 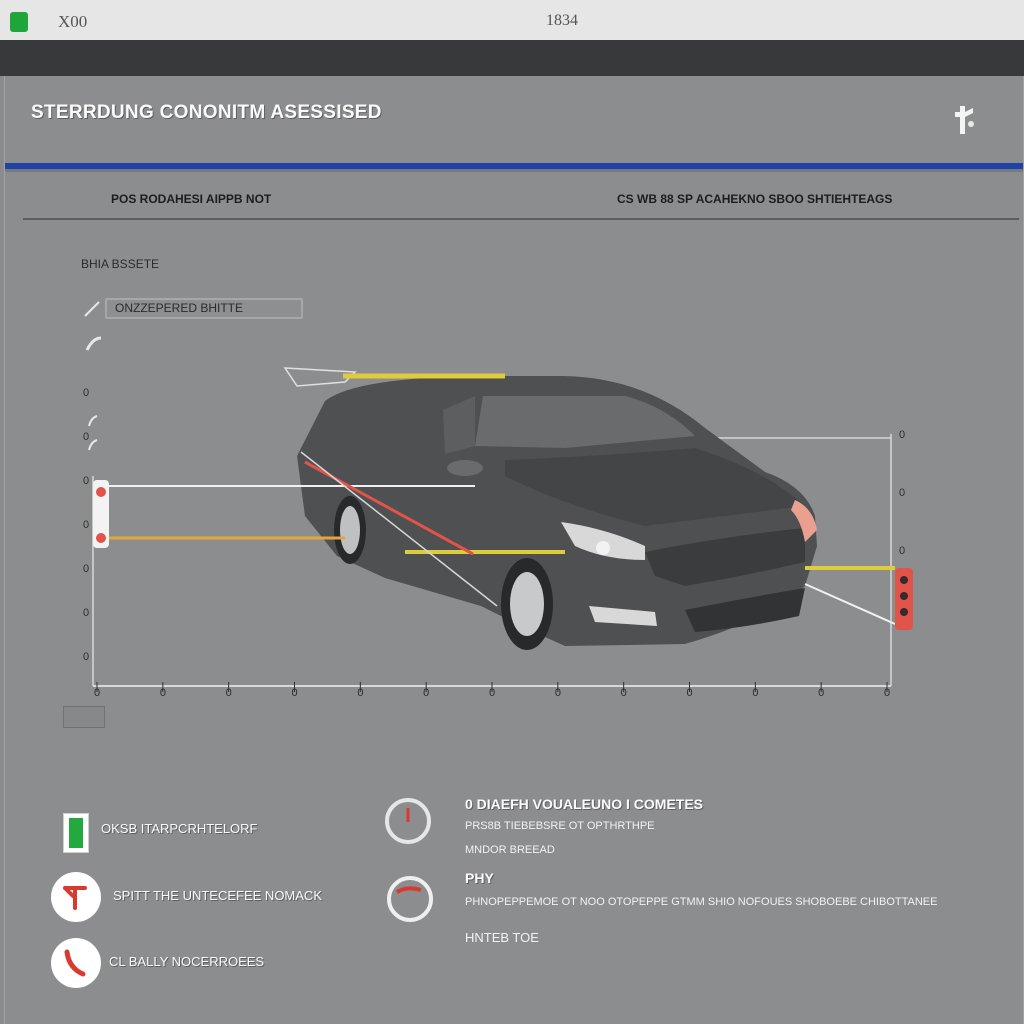 I want to click on x-tick-group: 0 0 0 0 0 0 0 0 0 0 0 0 0, so click(x=492, y=690).